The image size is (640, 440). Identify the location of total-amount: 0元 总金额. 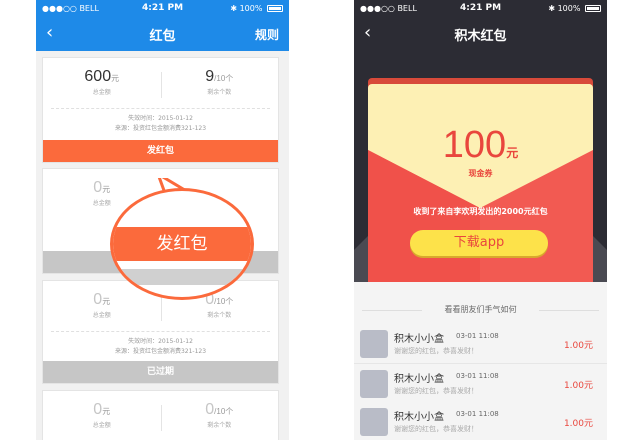
(102, 415).